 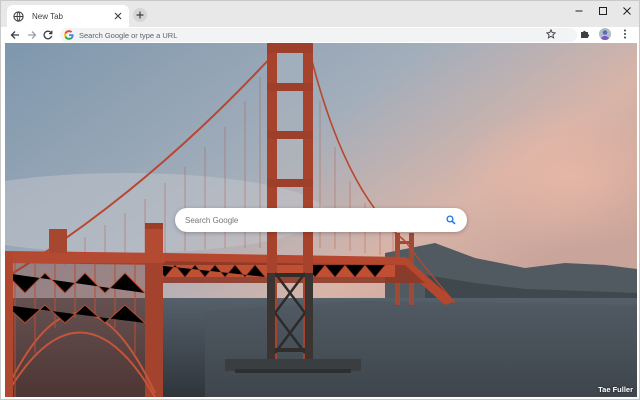 I want to click on new-tab-button, so click(x=140, y=15).